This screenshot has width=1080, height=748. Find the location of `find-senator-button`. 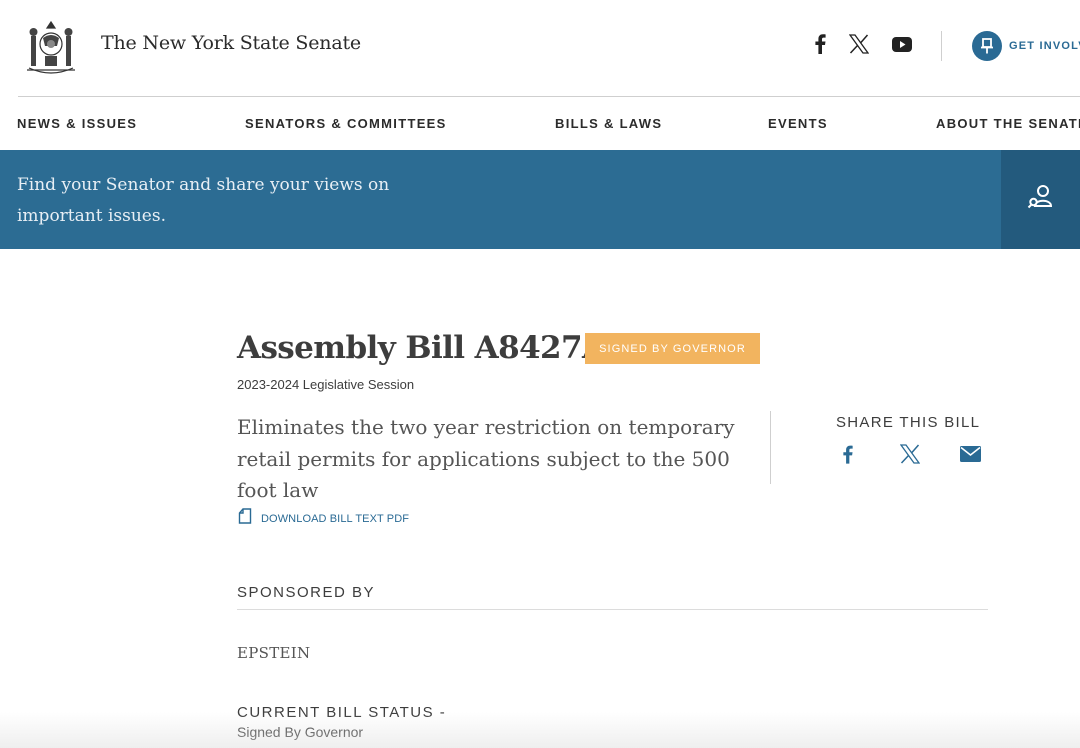

find-senator-button is located at coordinates (1040, 199).